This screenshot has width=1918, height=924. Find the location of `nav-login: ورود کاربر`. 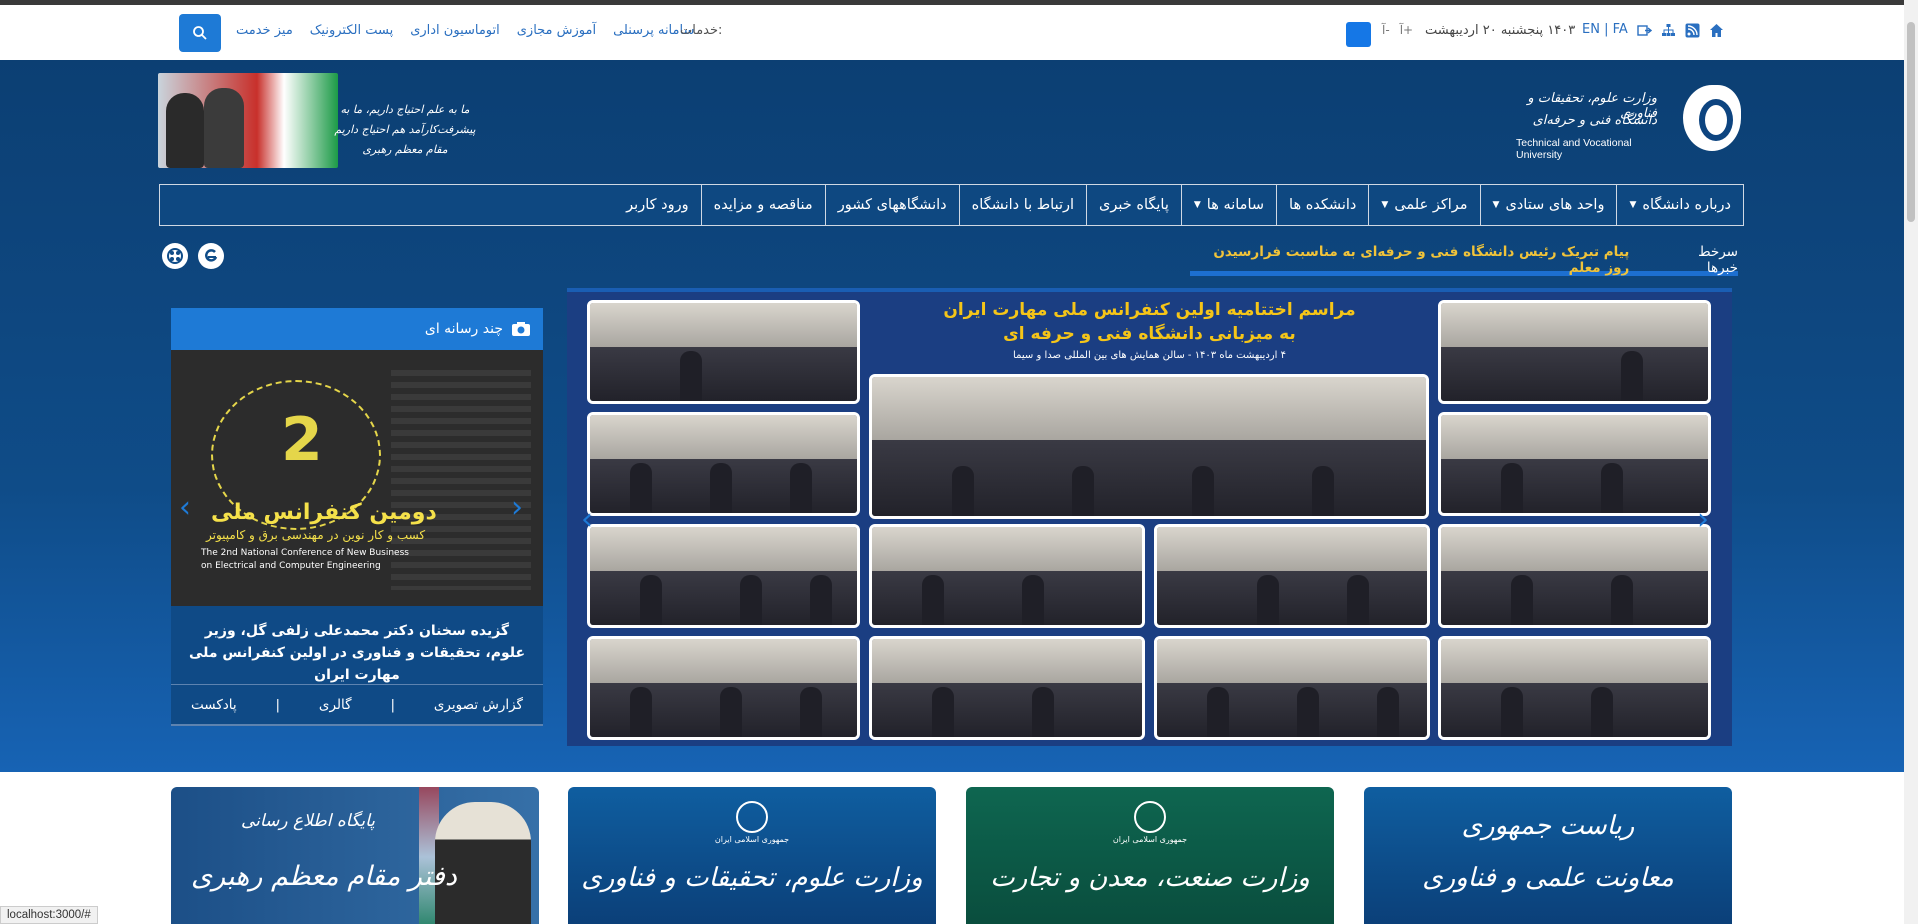

nav-login: ورود کاربر is located at coordinates (657, 205).